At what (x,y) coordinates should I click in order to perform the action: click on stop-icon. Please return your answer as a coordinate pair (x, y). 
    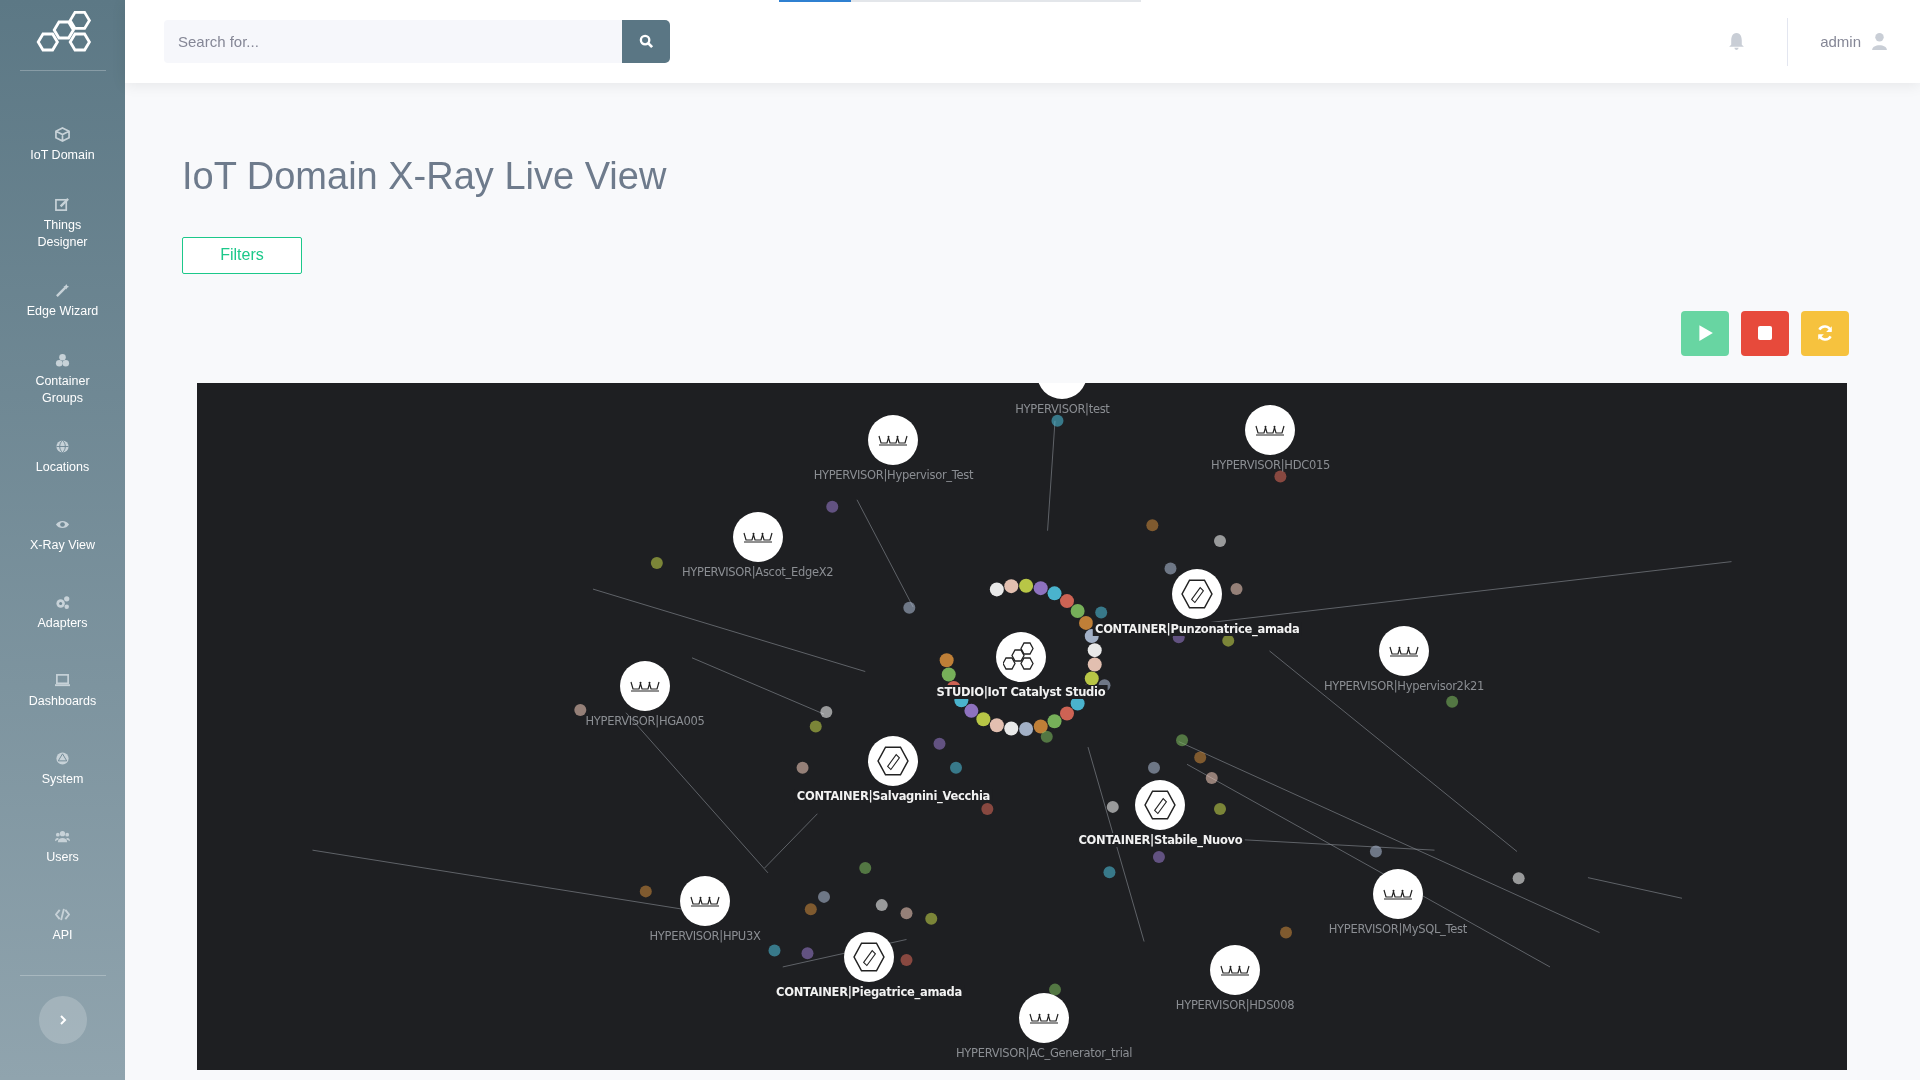
    Looking at the image, I should click on (1765, 333).